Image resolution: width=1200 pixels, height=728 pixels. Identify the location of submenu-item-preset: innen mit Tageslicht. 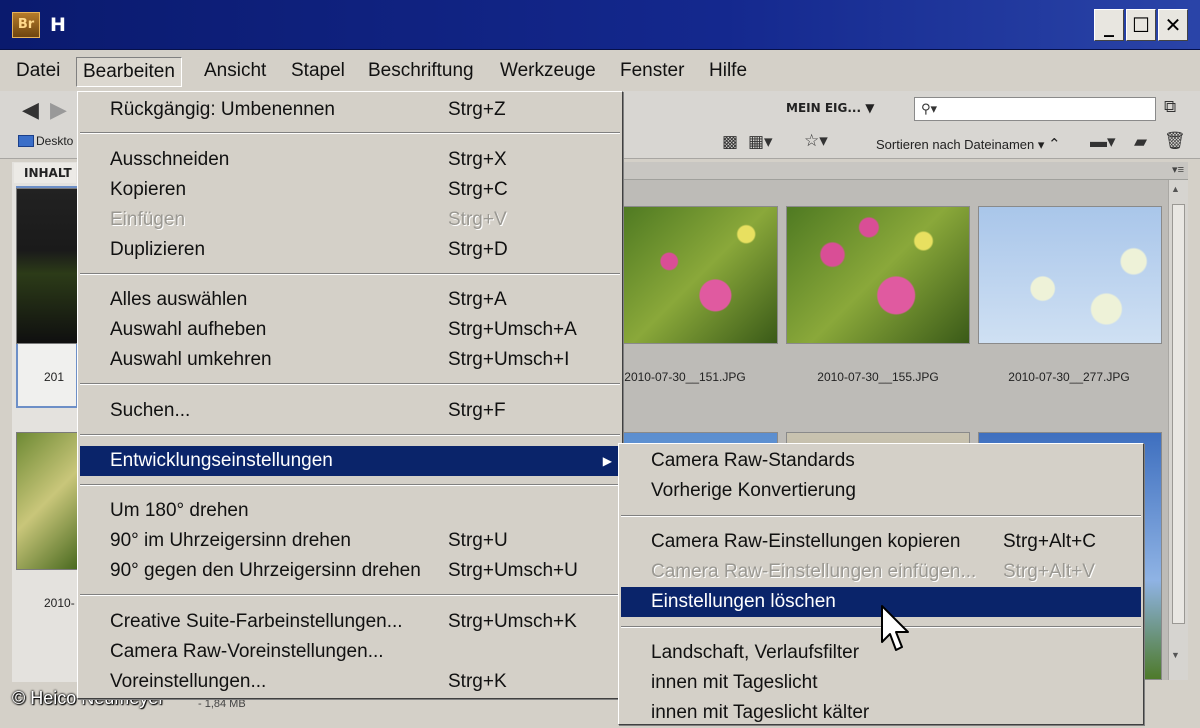
(881, 683).